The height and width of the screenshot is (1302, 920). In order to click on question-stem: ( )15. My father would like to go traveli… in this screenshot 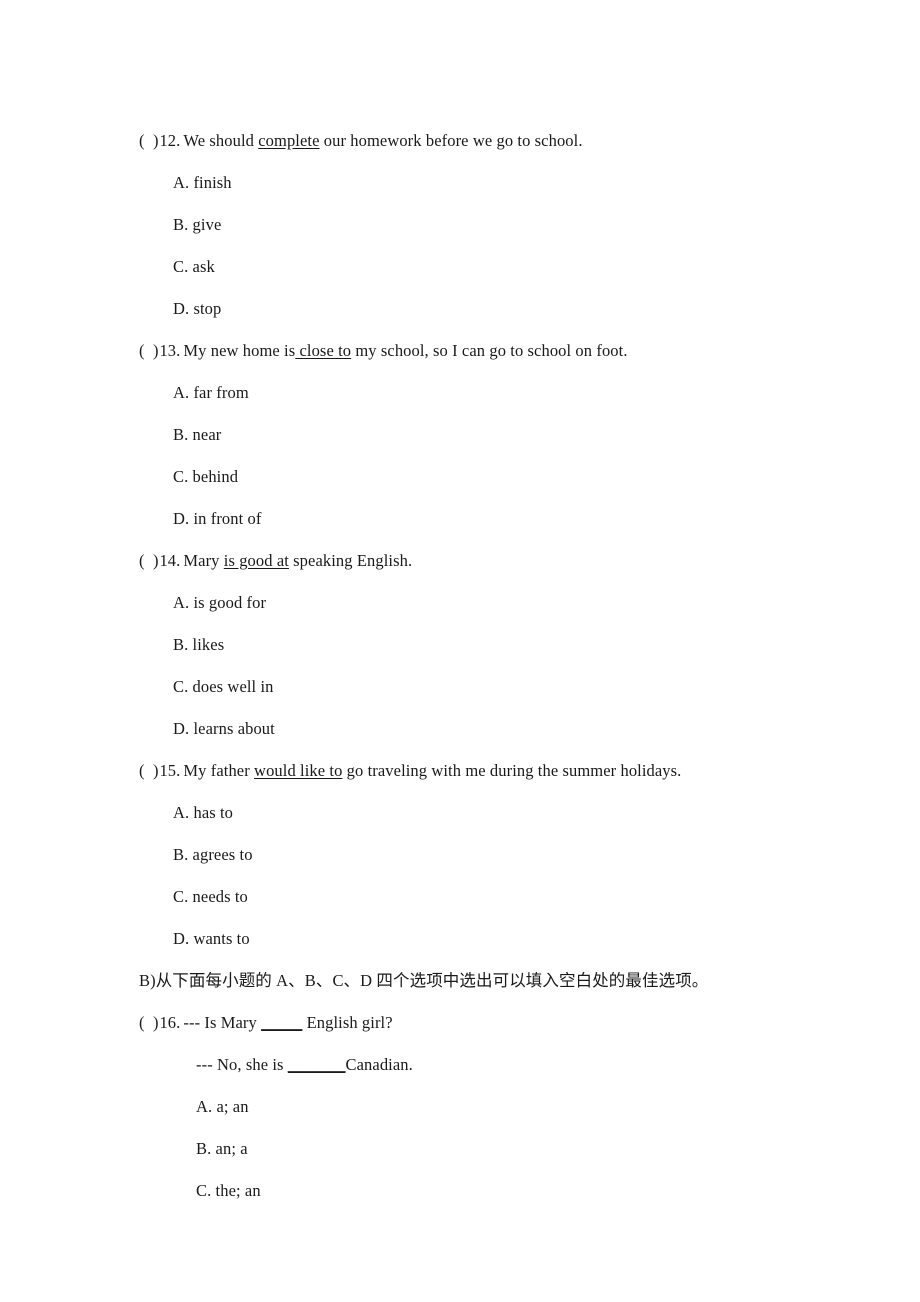, I will do `click(469, 771)`.